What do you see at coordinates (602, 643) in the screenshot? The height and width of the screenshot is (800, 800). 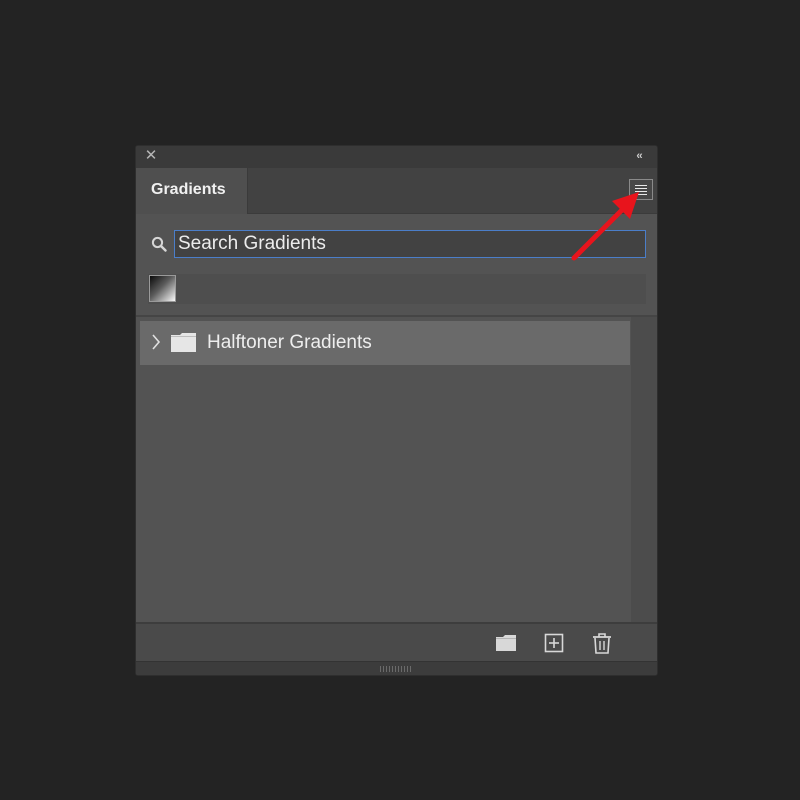 I see `delete-icon` at bounding box center [602, 643].